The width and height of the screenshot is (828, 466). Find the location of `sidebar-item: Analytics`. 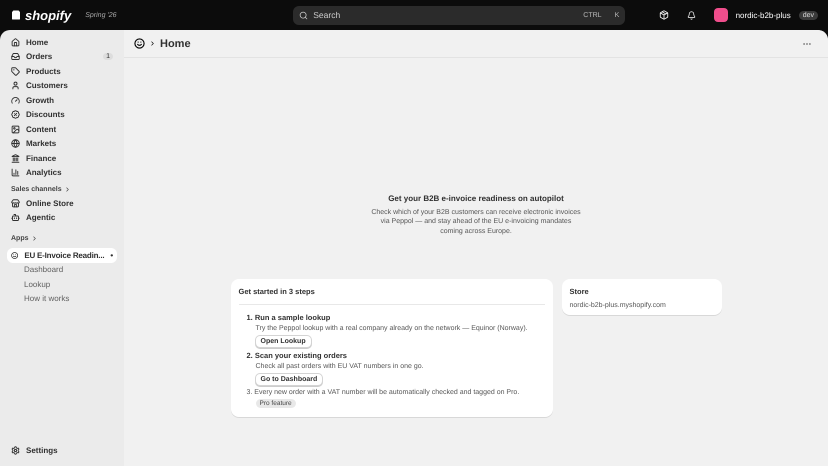

sidebar-item: Analytics is located at coordinates (62, 173).